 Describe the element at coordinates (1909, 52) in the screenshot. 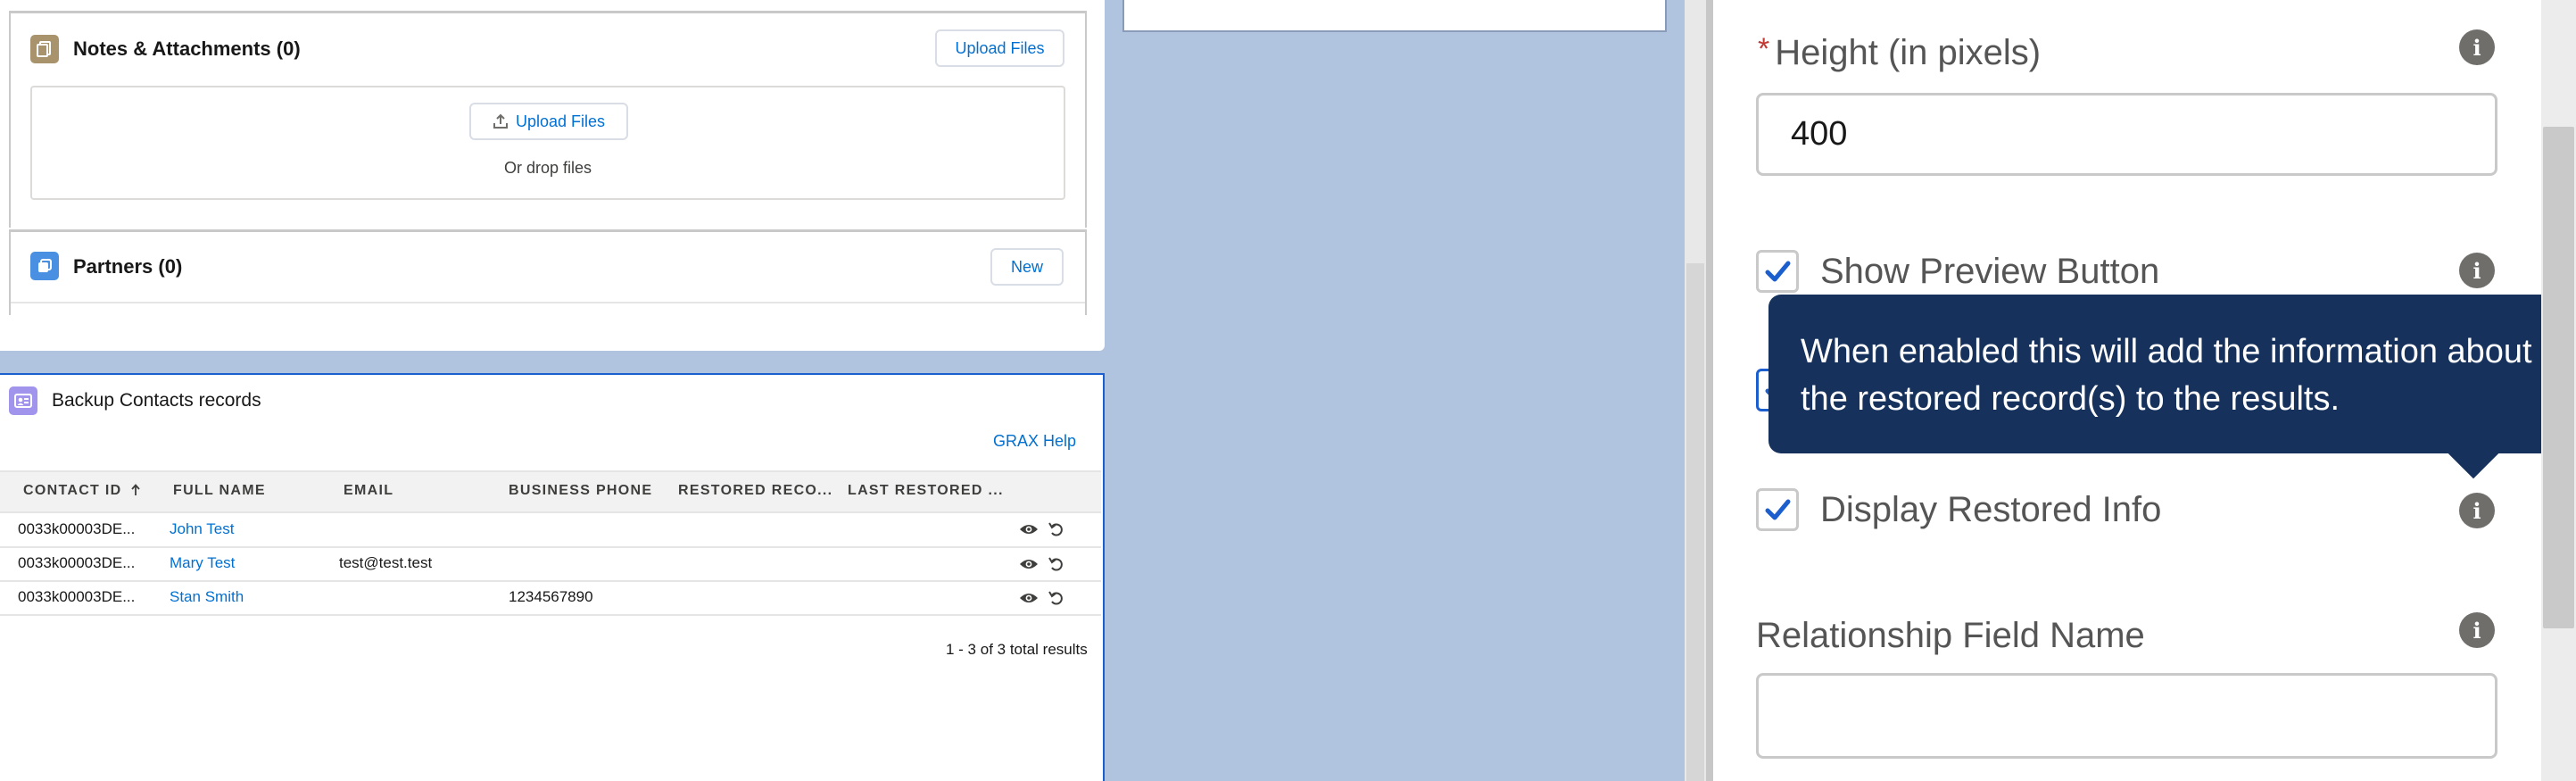

I see `height-label-text: Height (in pixels)` at that location.